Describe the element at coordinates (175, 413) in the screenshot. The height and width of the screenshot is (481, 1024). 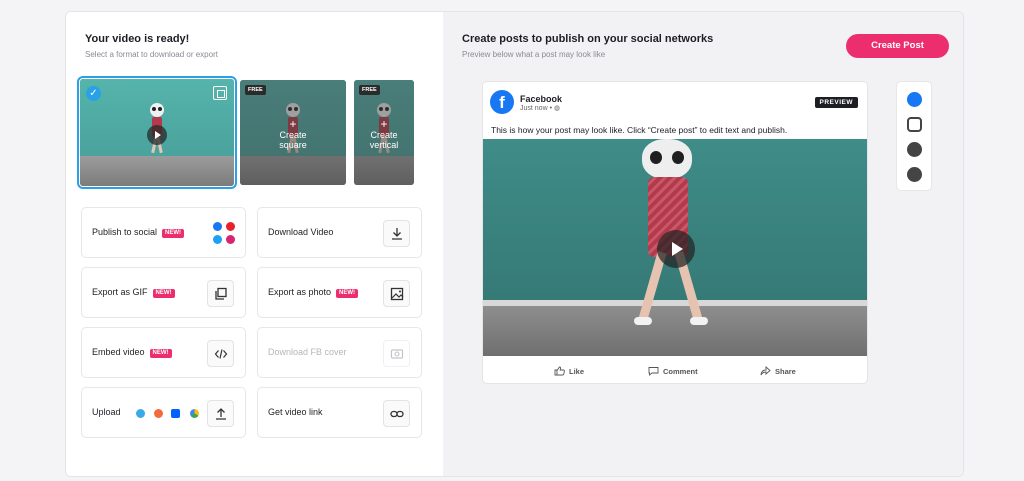
I see `dropbox-icon` at that location.